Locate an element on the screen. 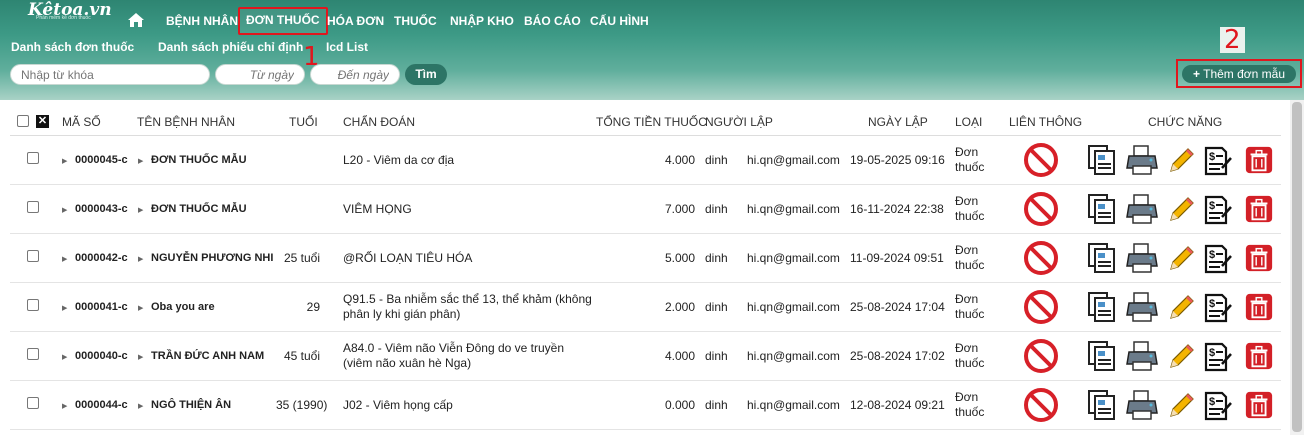 This screenshot has width=1304, height=435. cell-code: 0000040-c is located at coordinates (101, 356).